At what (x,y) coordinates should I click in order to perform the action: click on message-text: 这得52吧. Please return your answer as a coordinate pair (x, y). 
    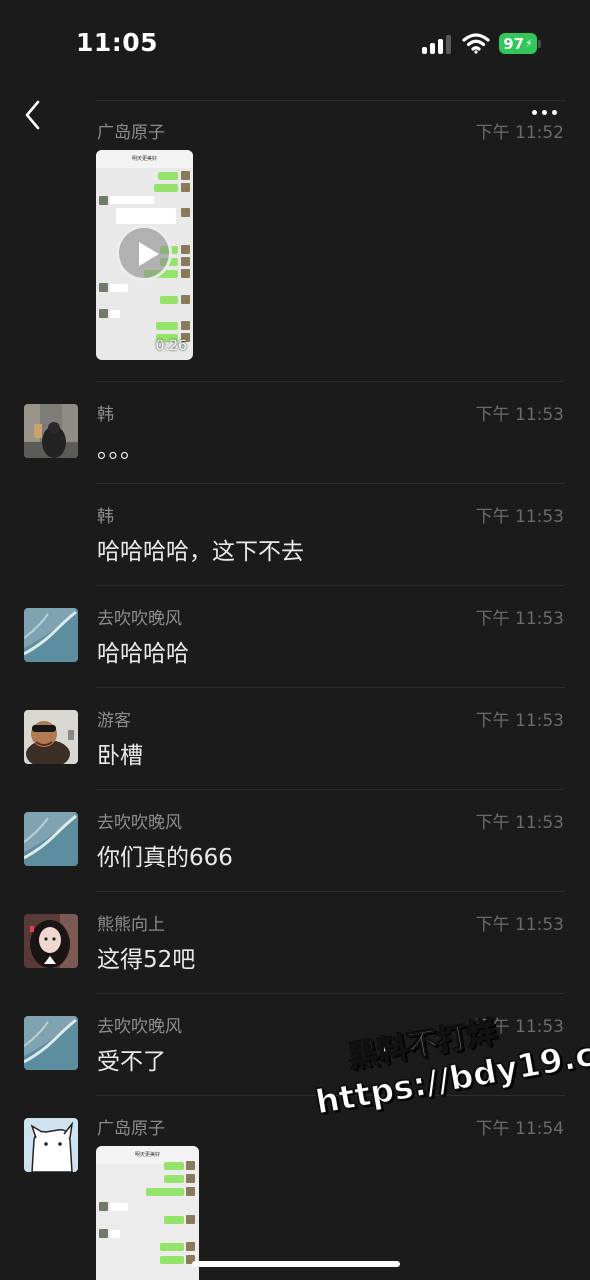
    Looking at the image, I should click on (146, 960).